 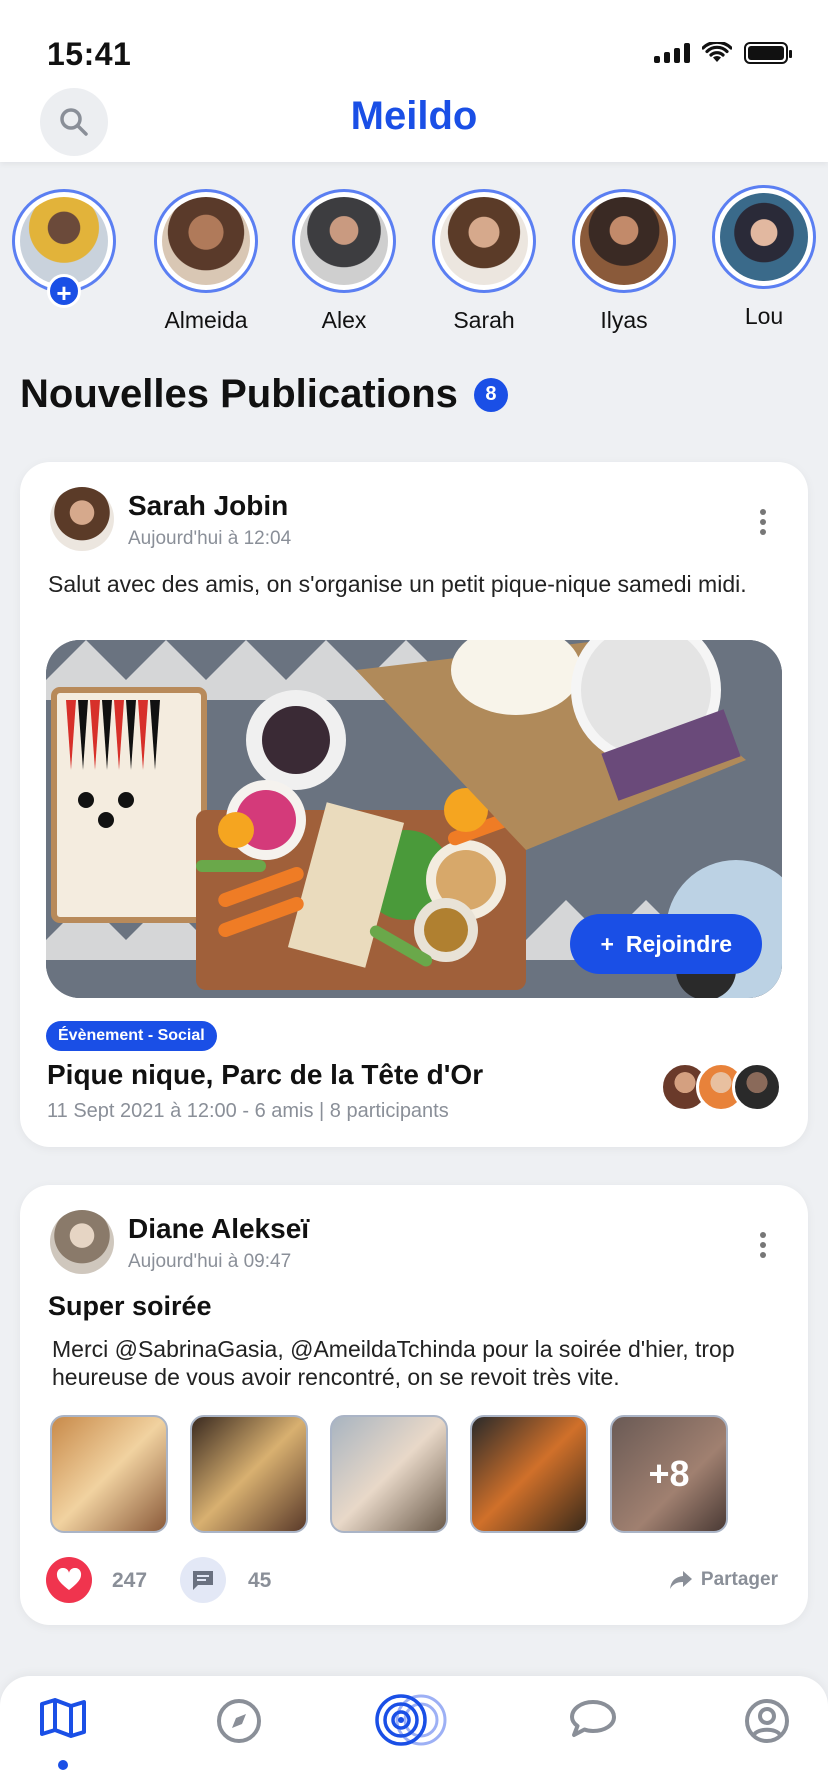 I want to click on heart-icon, so click(x=69, y=1579).